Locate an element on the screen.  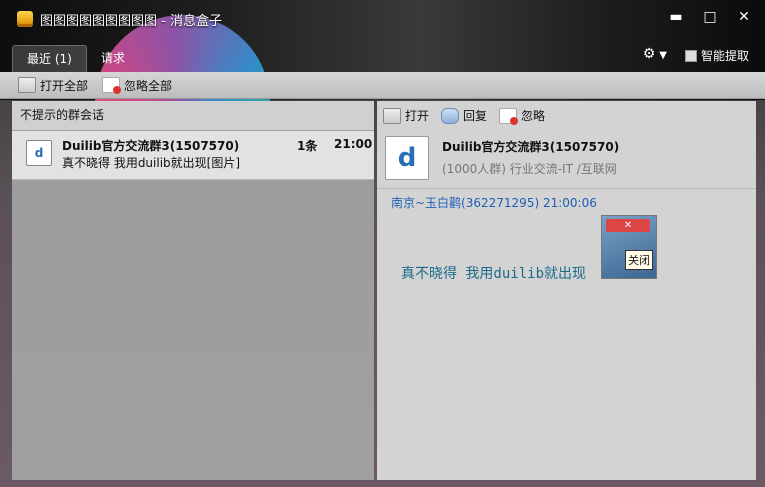
close-icon: ✕ is located at coordinates (628, 225).